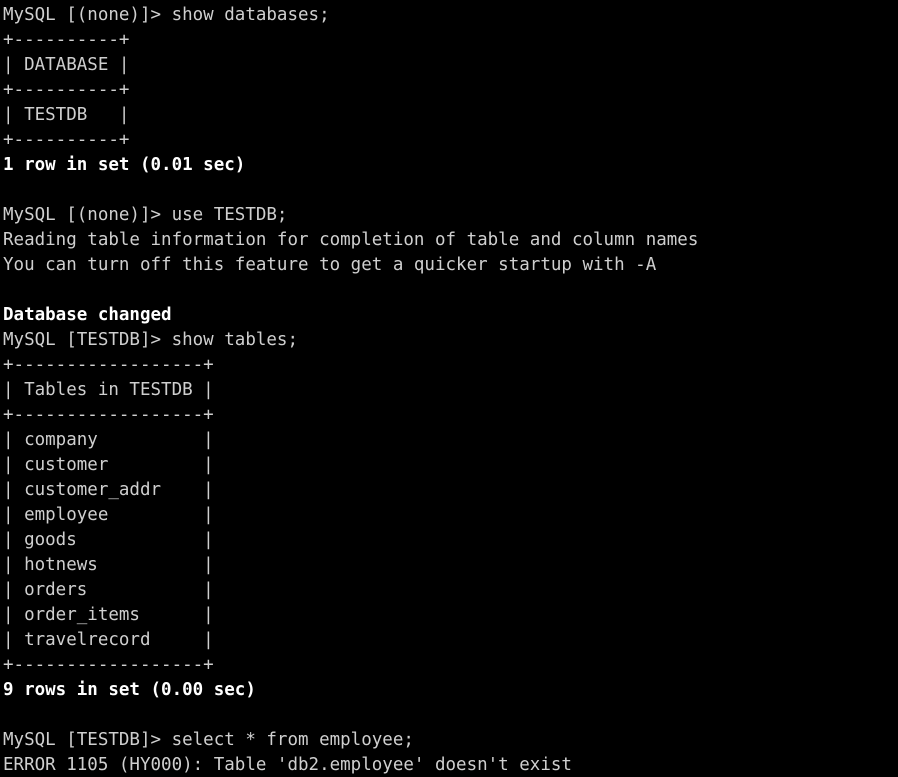 The width and height of the screenshot is (898, 777). What do you see at coordinates (151, 340) in the screenshot?
I see `terminal-line-prompt: MySQL [TESTDB]> show tables;` at bounding box center [151, 340].